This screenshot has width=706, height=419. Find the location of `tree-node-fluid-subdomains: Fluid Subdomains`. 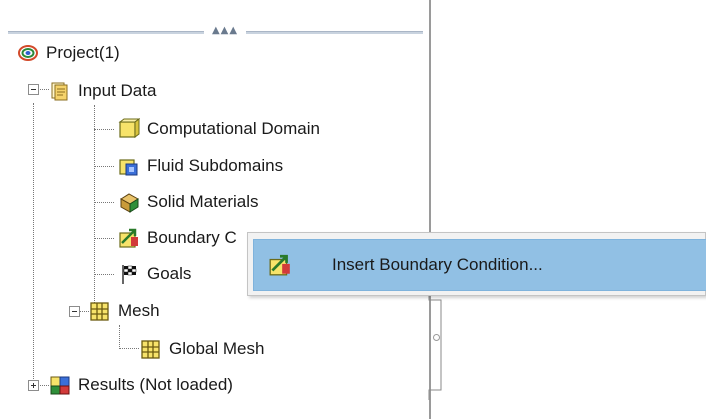

tree-node-fluid-subdomains: Fluid Subdomains is located at coordinates (200, 166).